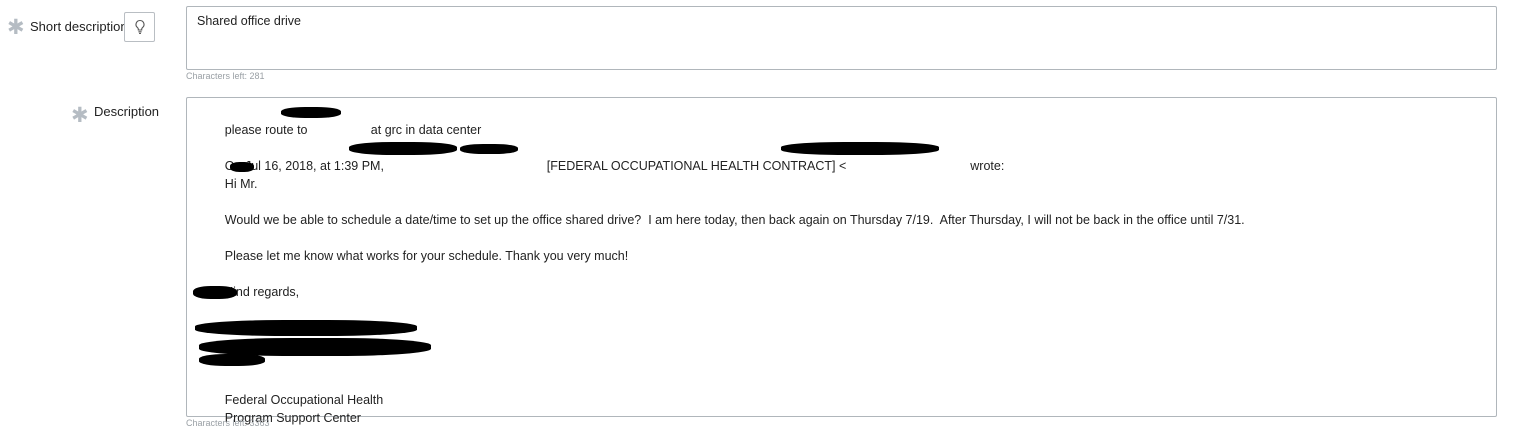 Image resolution: width=1518 pixels, height=445 pixels. I want to click on text-fragment: please route to, so click(267, 130).